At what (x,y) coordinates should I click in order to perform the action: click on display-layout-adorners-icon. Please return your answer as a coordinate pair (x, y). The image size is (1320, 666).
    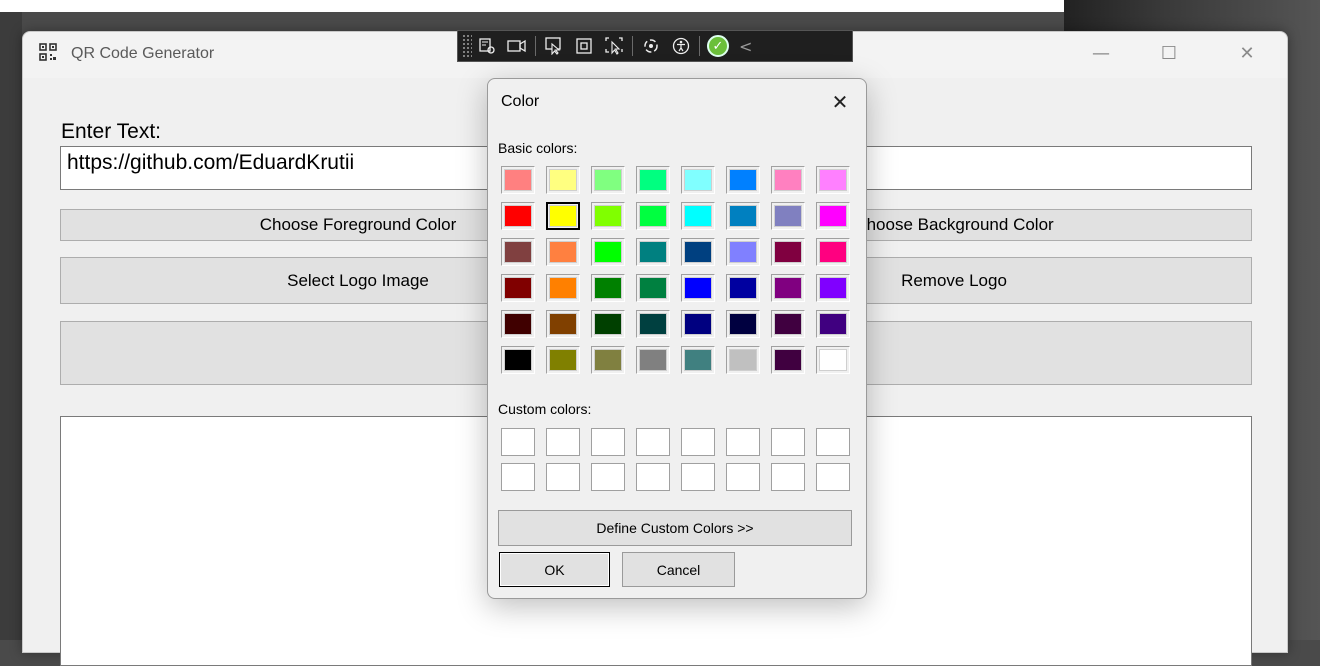
    Looking at the image, I should click on (584, 46).